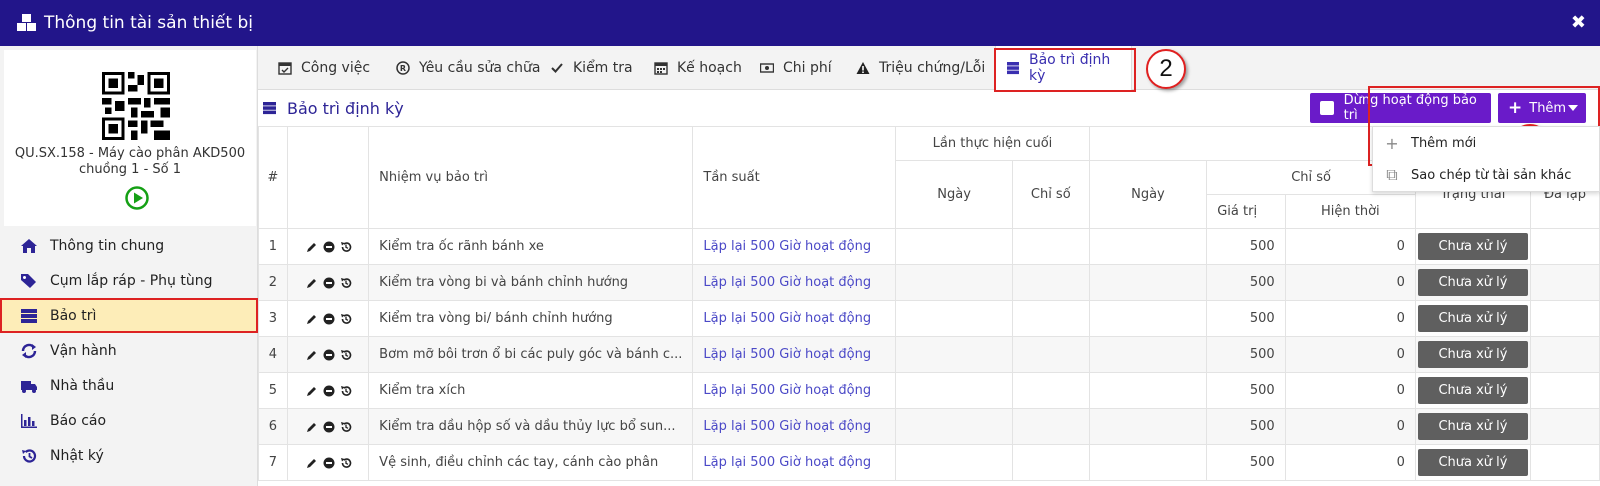  Describe the element at coordinates (531, 177) in the screenshot. I see `header-task: Nhiệm vụ bảo trì` at that location.